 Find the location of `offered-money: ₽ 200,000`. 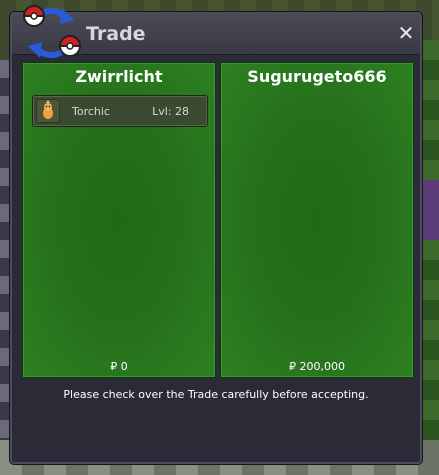

offered-money: ₽ 200,000 is located at coordinates (317, 366).